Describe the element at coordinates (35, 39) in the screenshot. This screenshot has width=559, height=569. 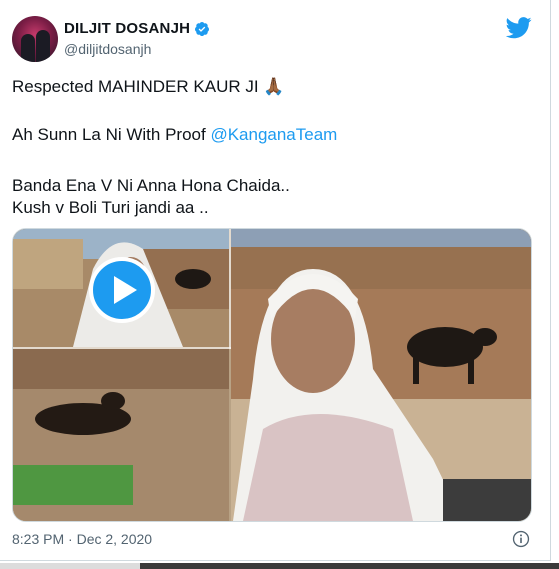
I see `avatar` at that location.